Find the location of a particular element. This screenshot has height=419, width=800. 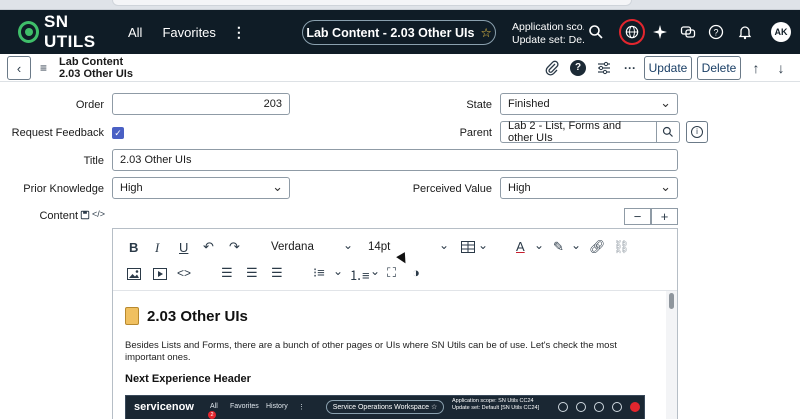

arrow-up-icon: ↑ is located at coordinates (756, 68).